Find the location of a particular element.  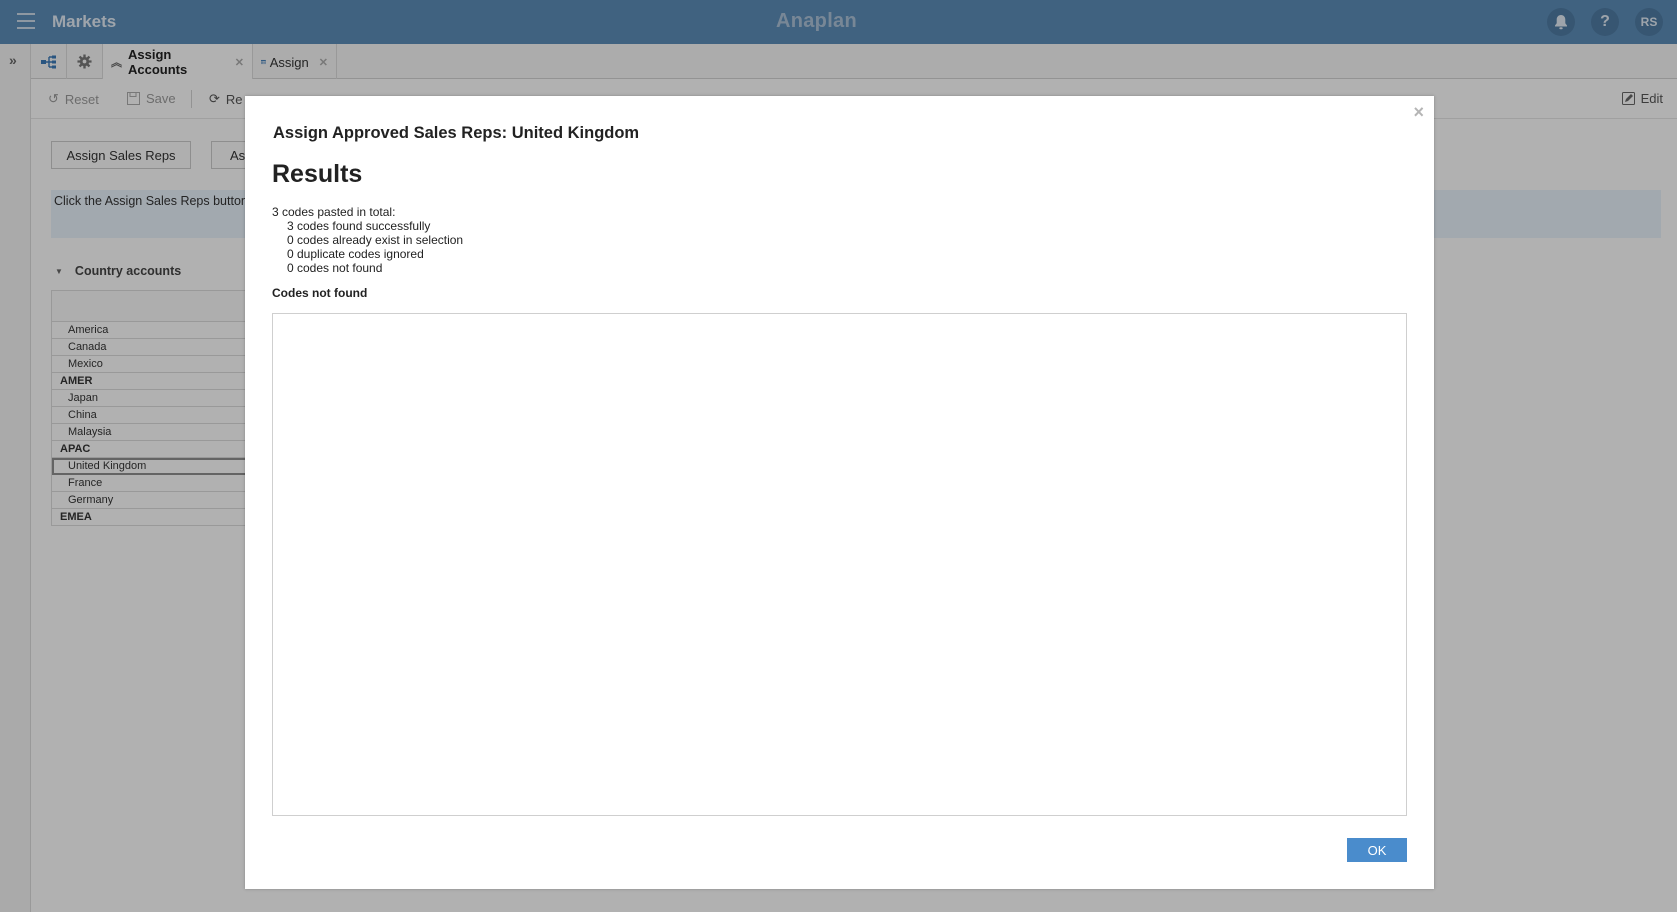

summary-line: 0 codes not found is located at coordinates (335, 268).